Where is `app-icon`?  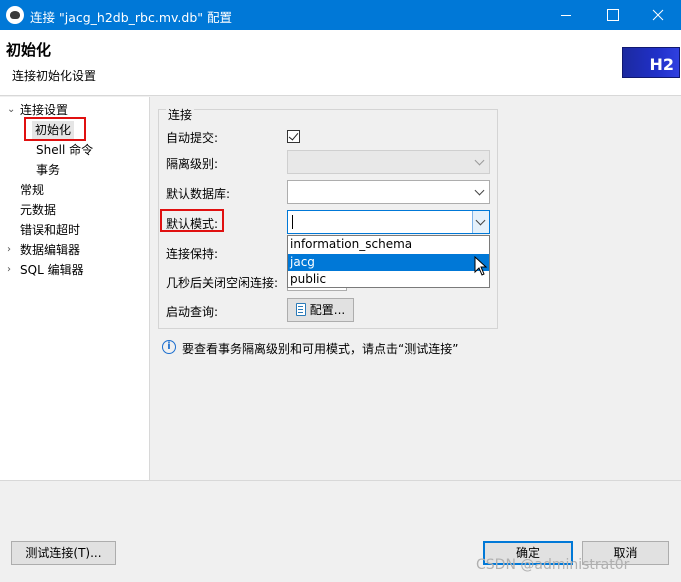 app-icon is located at coordinates (15, 15).